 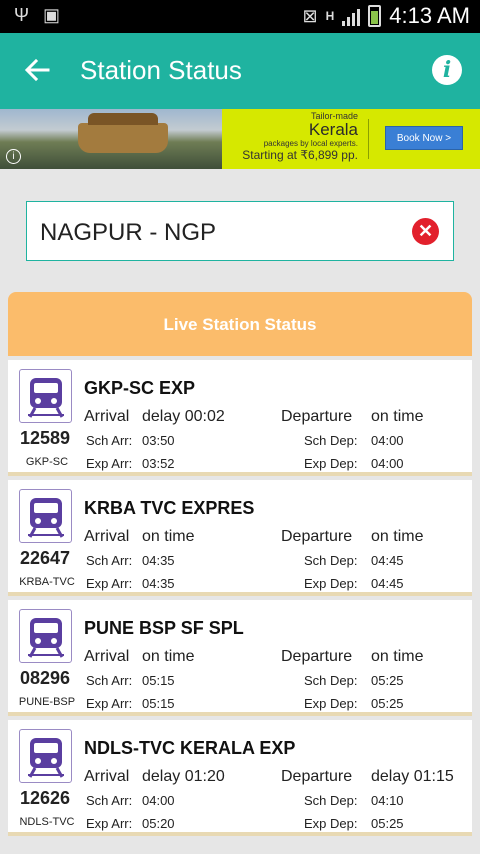 What do you see at coordinates (47, 582) in the screenshot?
I see `train-route-code: KRBA-TVC` at bounding box center [47, 582].